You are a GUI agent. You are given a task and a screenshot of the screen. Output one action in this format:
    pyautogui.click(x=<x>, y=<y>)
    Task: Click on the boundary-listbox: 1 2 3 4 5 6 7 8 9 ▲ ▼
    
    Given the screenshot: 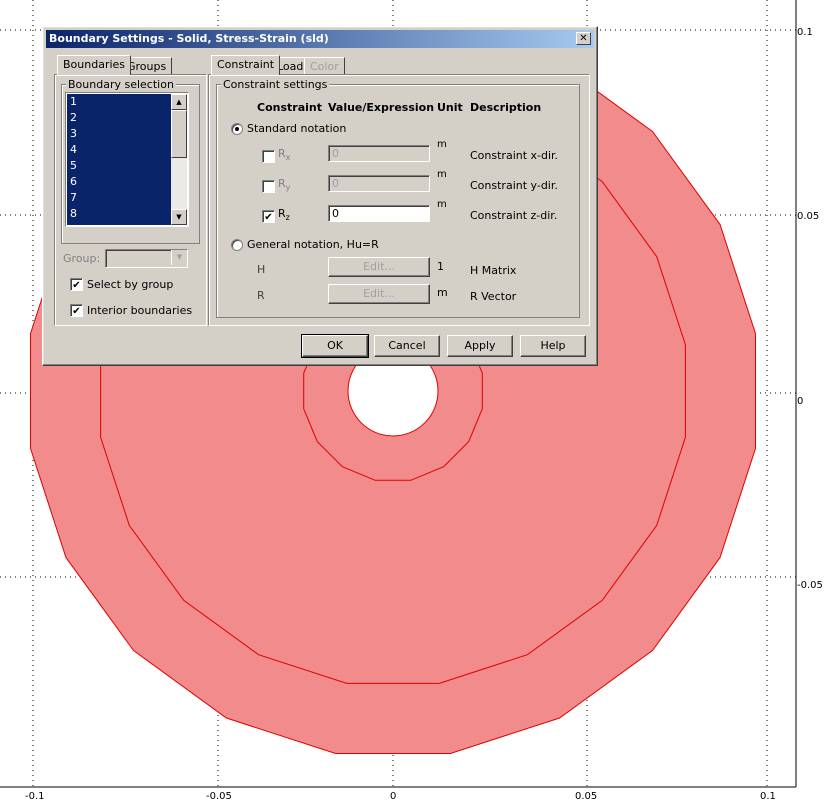 What is the action you would take?
    pyautogui.click(x=127, y=159)
    